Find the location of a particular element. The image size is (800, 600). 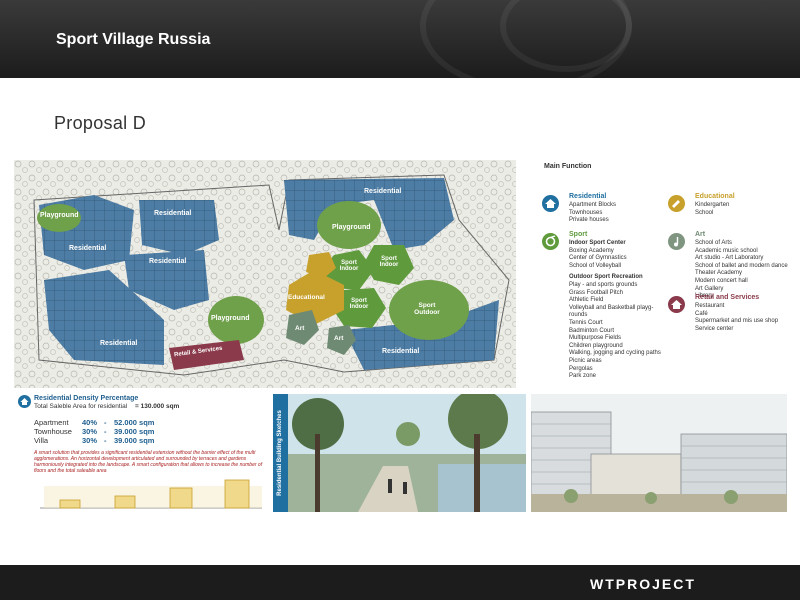

legend-item: Theater Academy is located at coordinates (719, 273).